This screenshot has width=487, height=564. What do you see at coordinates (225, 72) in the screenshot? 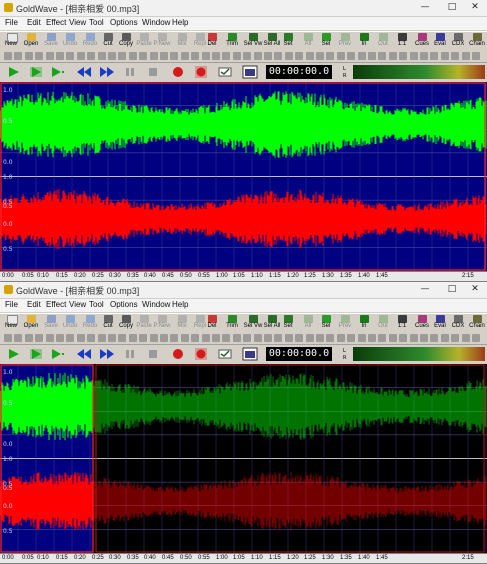
I see `loop-checkbox` at bounding box center [225, 72].